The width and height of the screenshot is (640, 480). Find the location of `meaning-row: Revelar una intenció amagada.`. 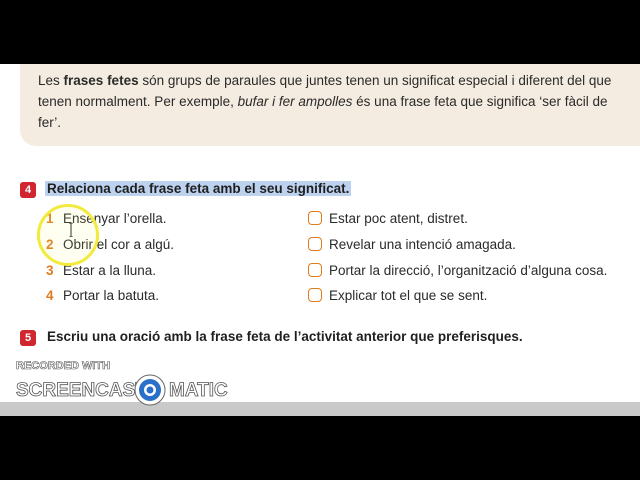

meaning-row: Revelar una intenció amagada. is located at coordinates (412, 247).